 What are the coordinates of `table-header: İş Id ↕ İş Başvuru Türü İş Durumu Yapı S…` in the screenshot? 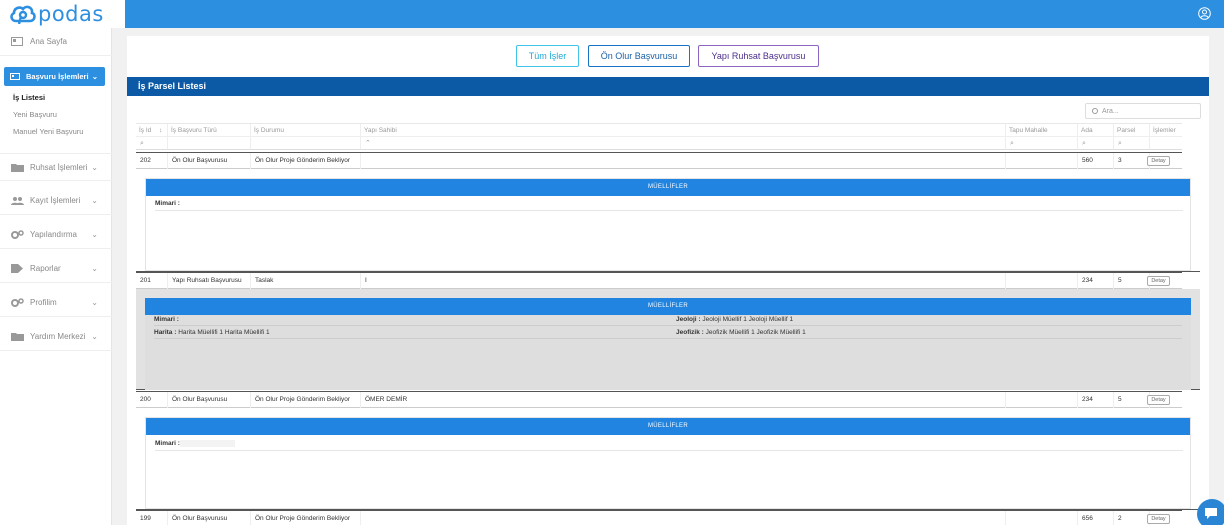 It's located at (659, 136).